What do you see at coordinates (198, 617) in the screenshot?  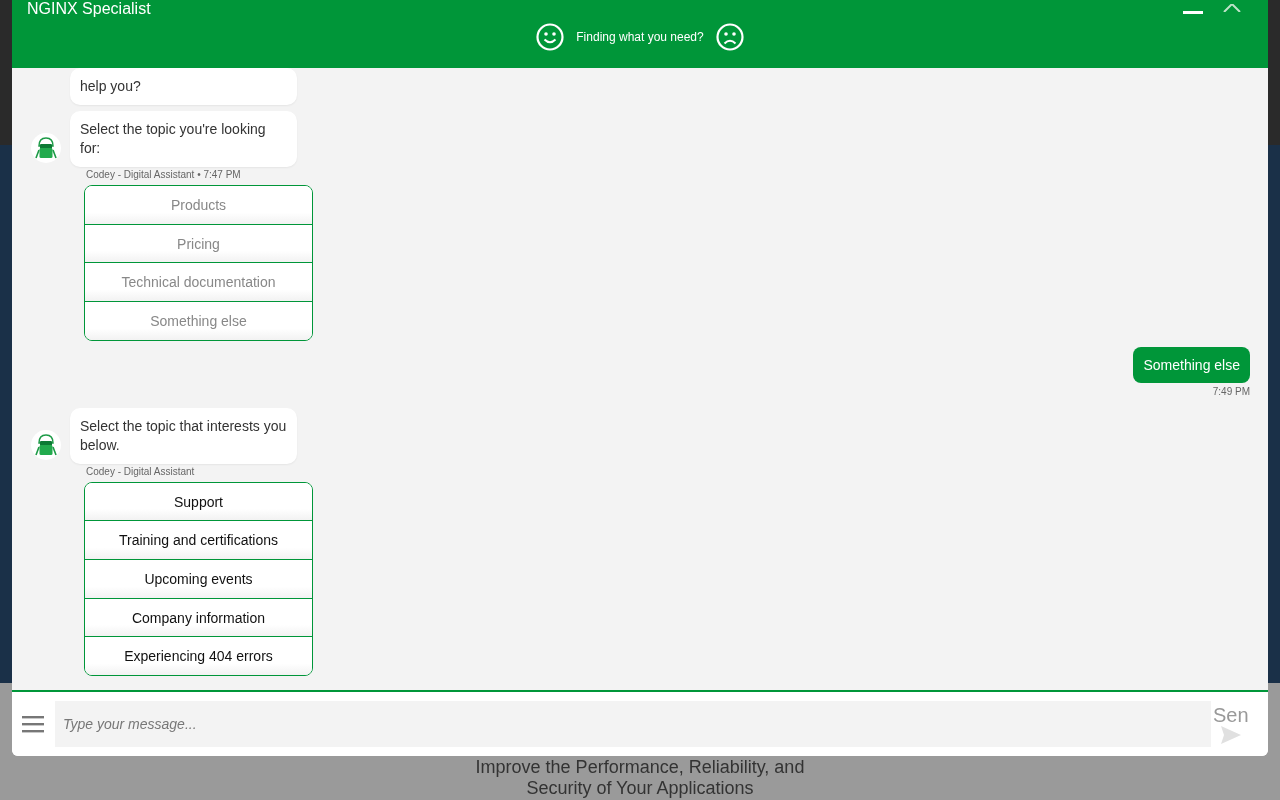 I see `option-button: Company information` at bounding box center [198, 617].